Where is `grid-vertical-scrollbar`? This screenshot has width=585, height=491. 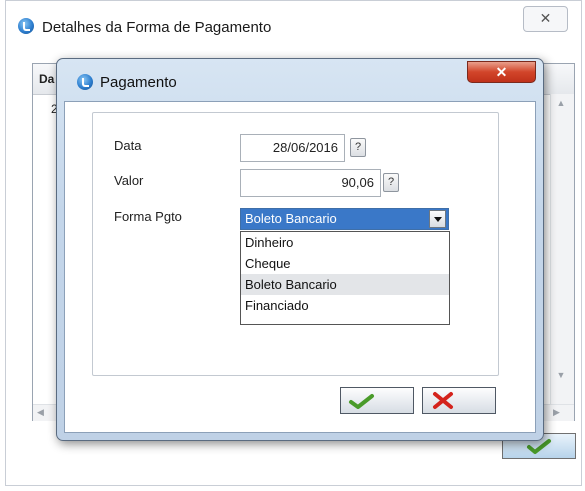
grid-vertical-scrollbar is located at coordinates (562, 249).